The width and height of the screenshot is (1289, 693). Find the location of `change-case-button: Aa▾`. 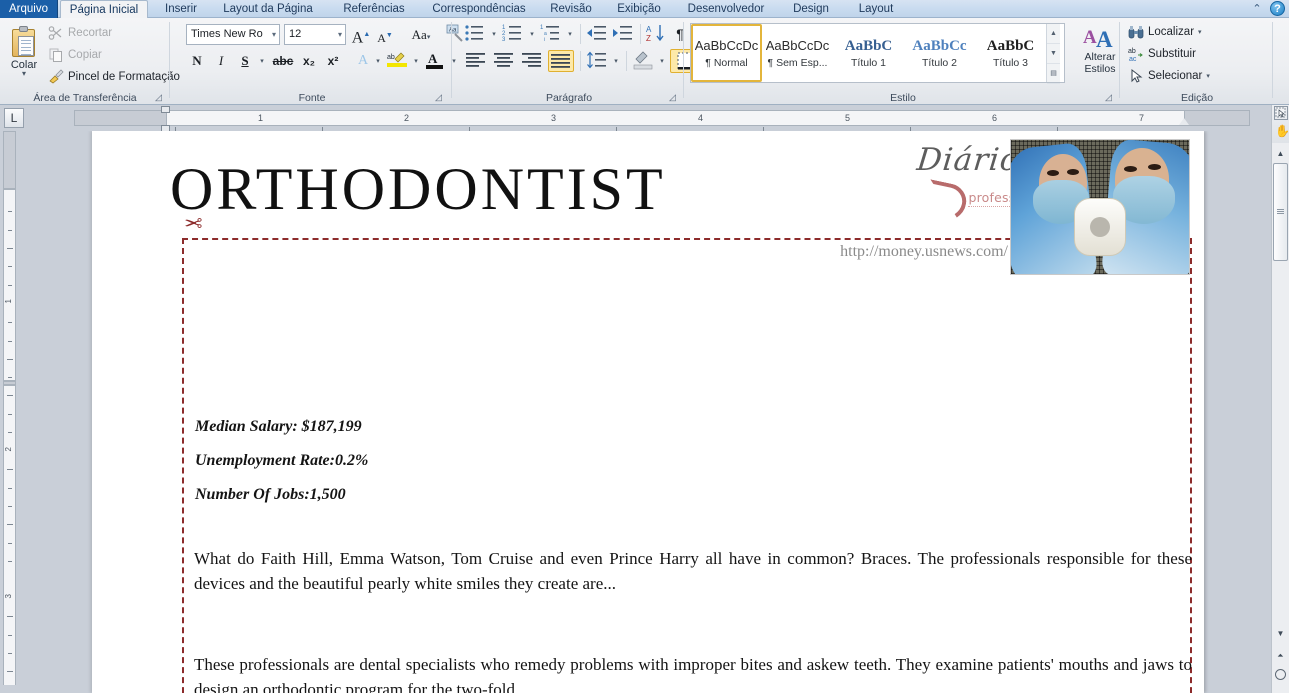

change-case-button: Aa▾ is located at coordinates (421, 34).